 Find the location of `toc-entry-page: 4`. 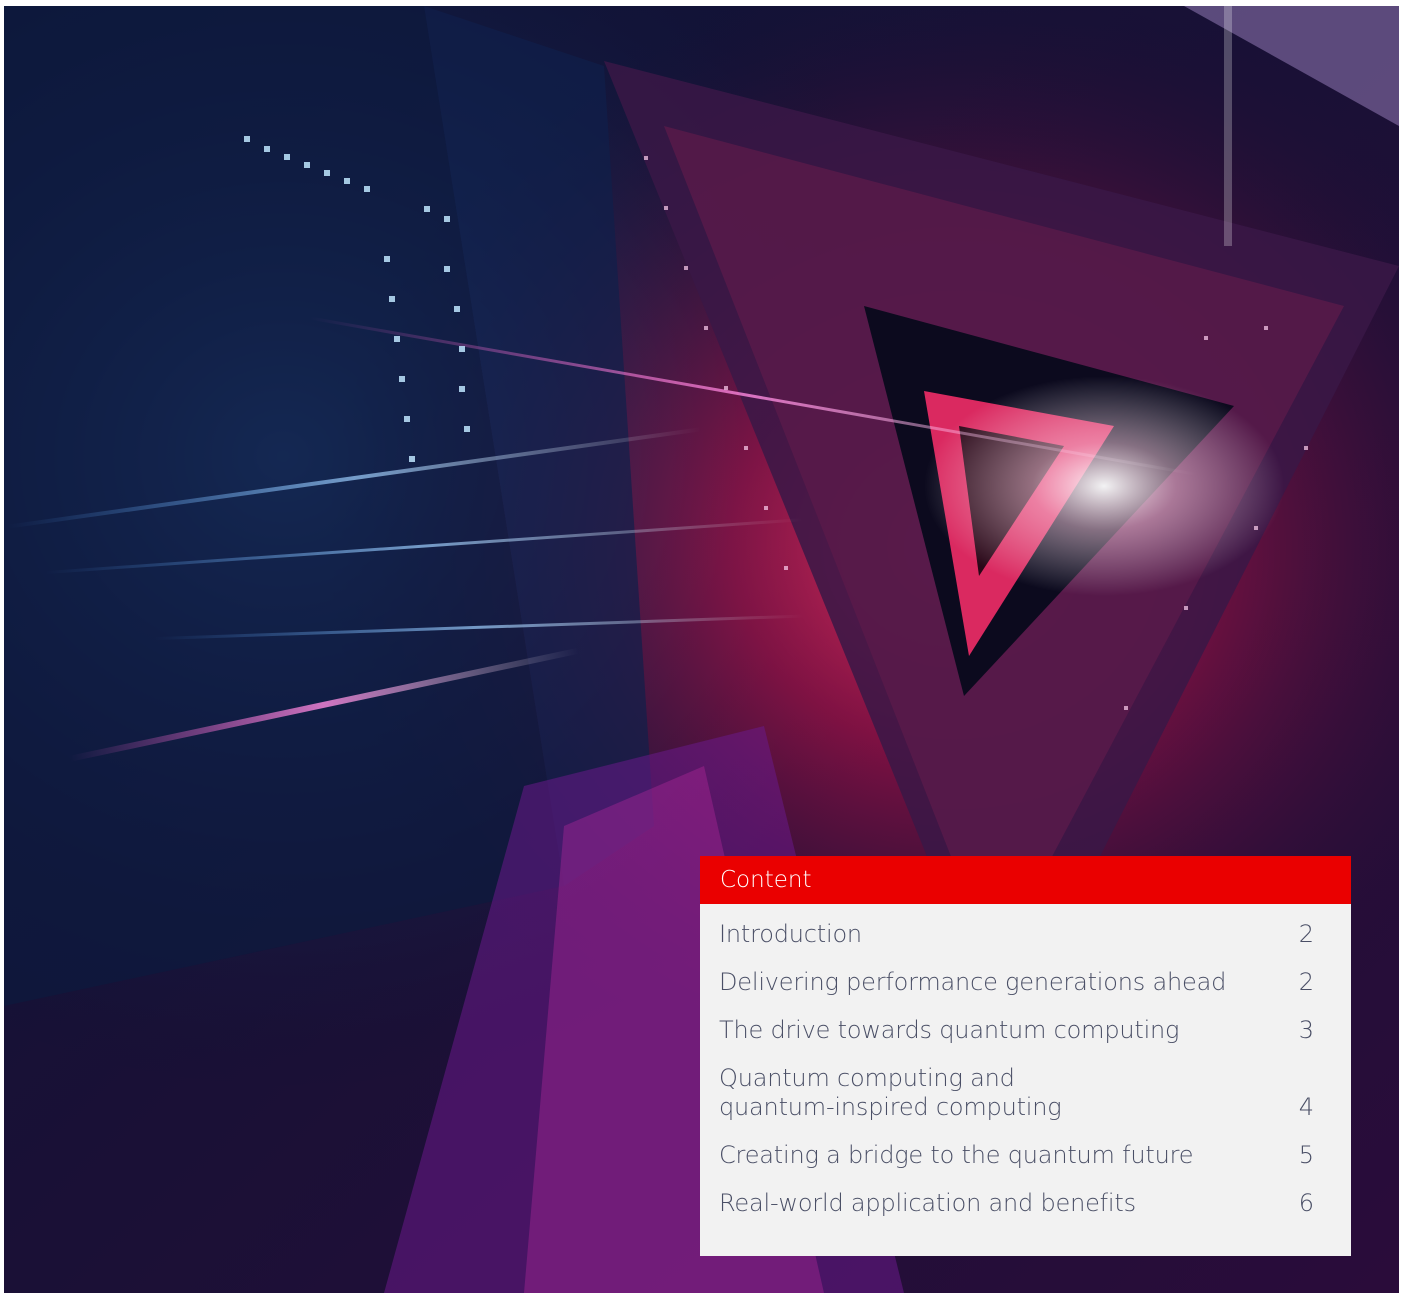

toc-entry-page: 4 is located at coordinates (1306, 1107).